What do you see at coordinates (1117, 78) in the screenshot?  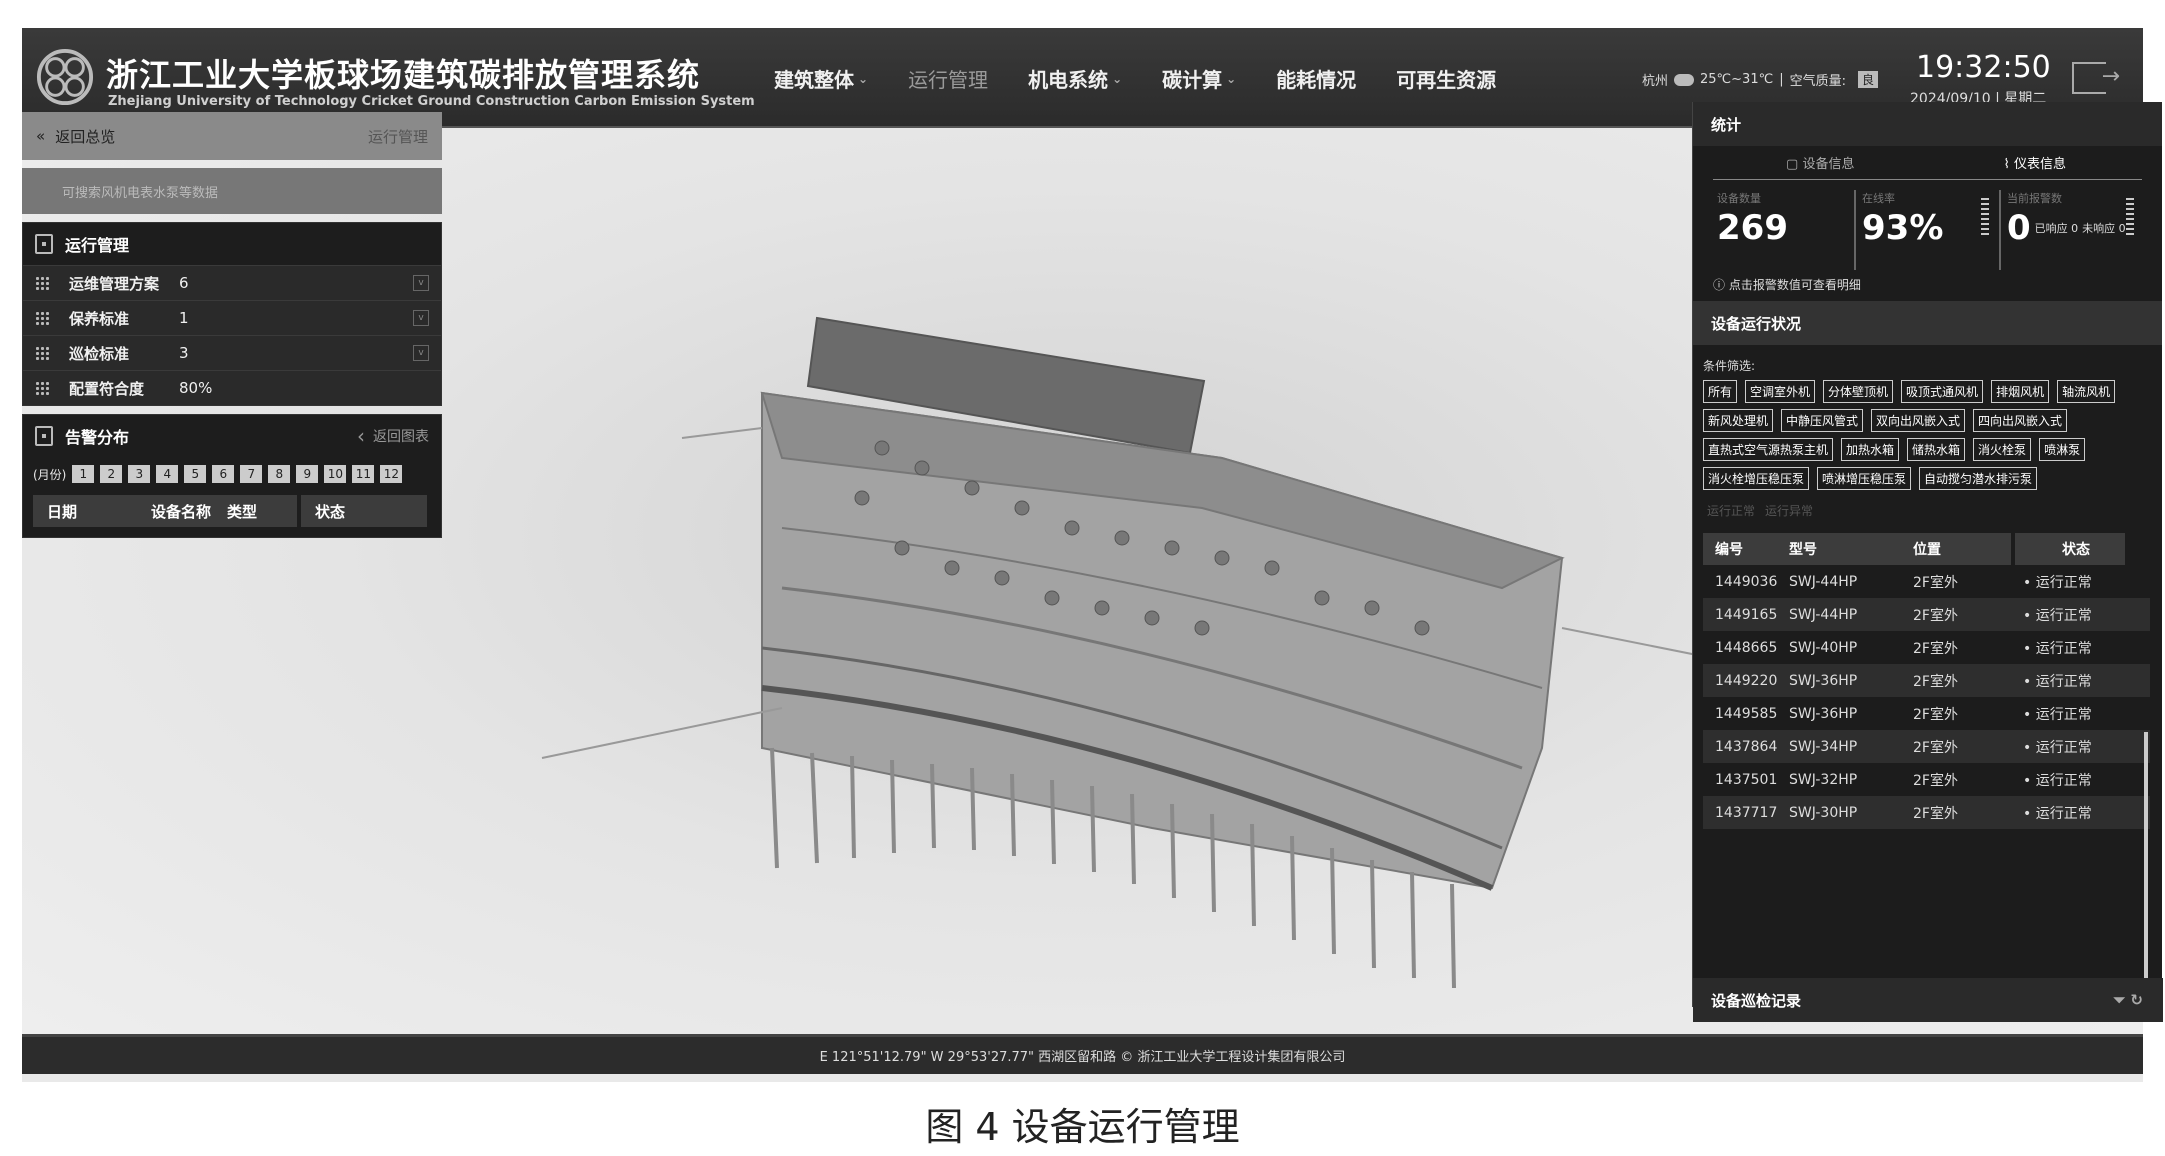 I see `chevron-down-icon: ⌄` at bounding box center [1117, 78].